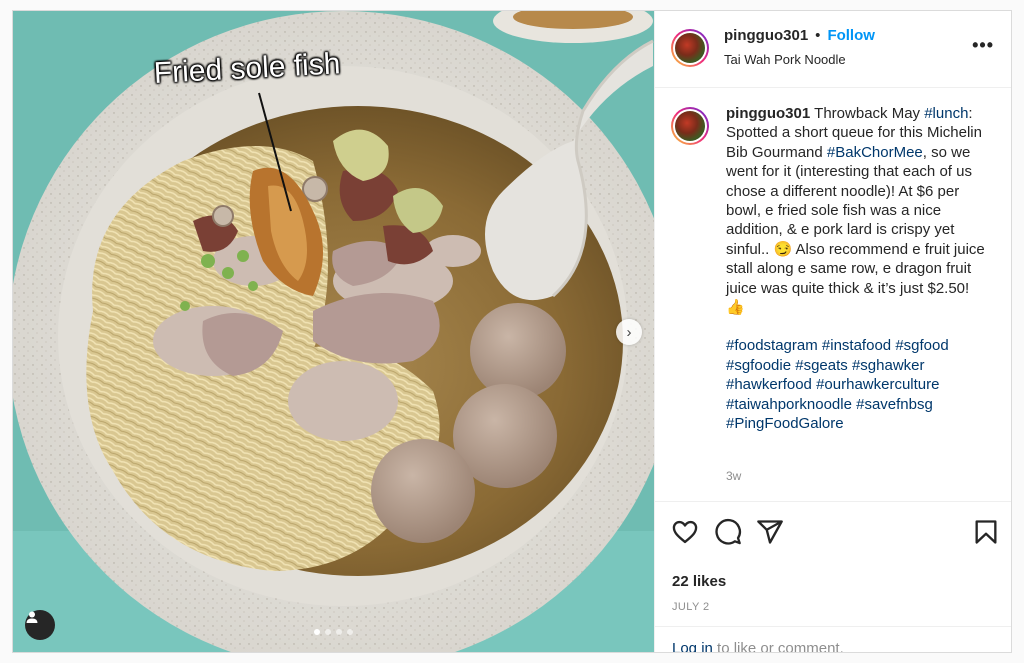 Image resolution: width=1024 pixels, height=663 pixels. Describe the element at coordinates (772, 345) in the screenshot. I see `hashtag-link: #foodstagram` at that location.